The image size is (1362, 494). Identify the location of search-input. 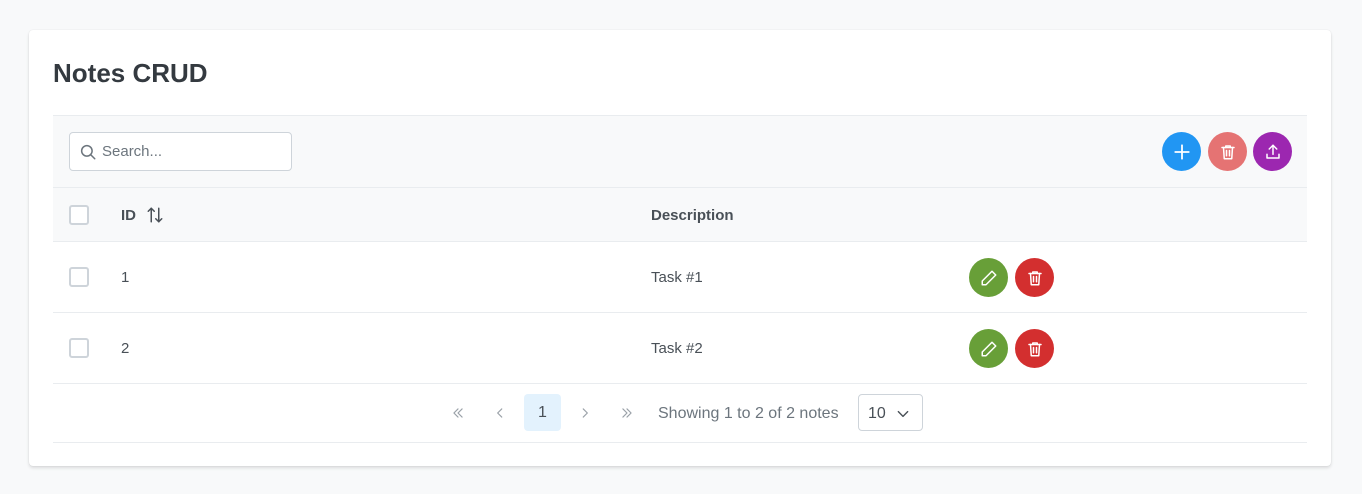
(195, 151).